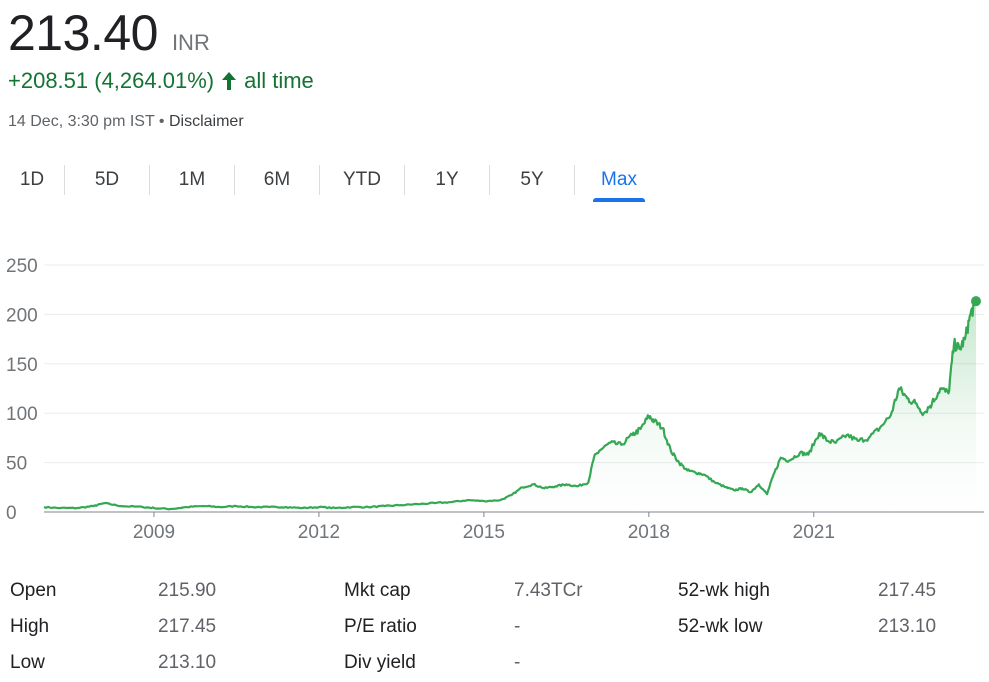 This screenshot has width=989, height=682. Describe the element at coordinates (206, 121) in the screenshot. I see `disclaimer-link: Disclaimer` at that location.